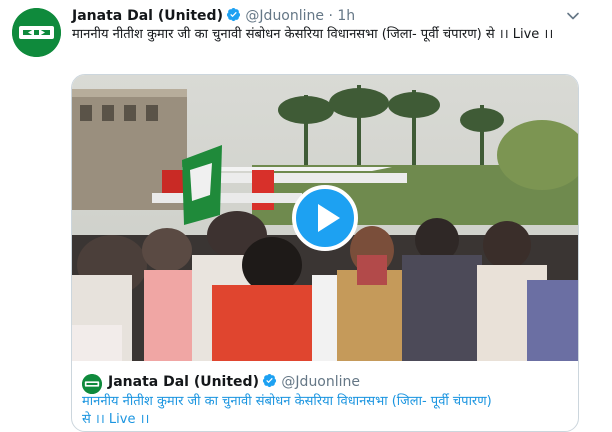  Describe the element at coordinates (284, 16) in the screenshot. I see `author-handle: @Jduonline` at that location.